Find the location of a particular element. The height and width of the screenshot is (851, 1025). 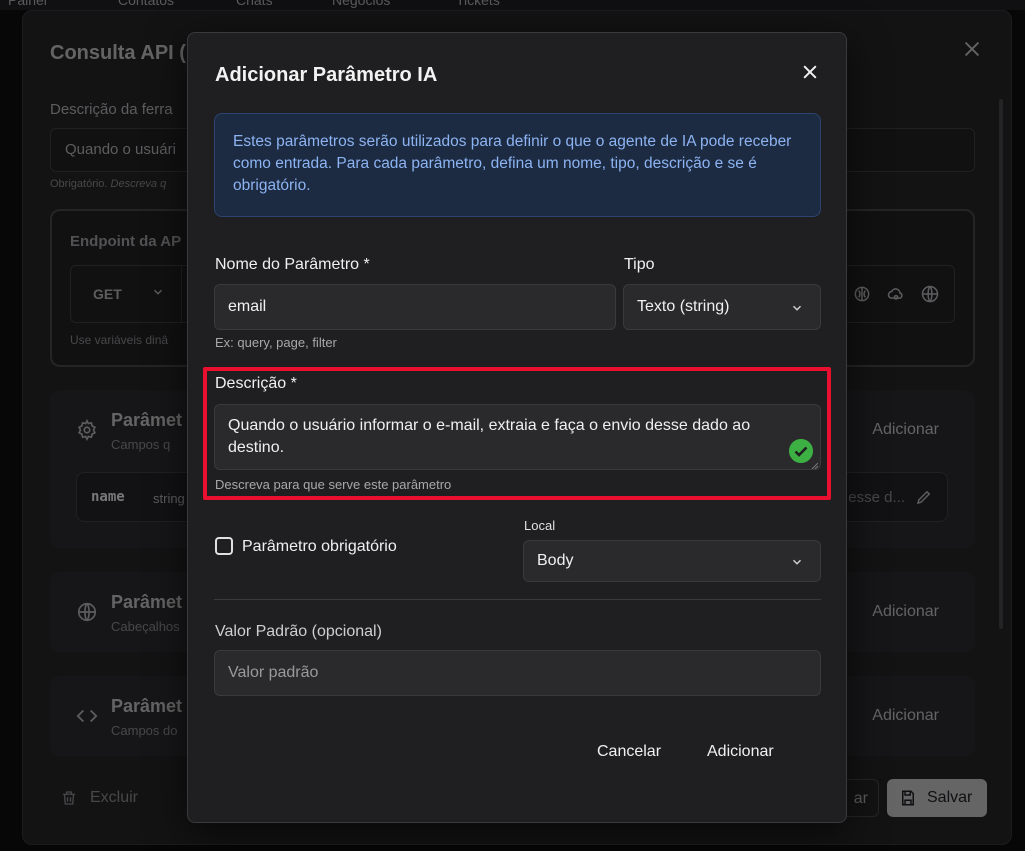

description-hint: Descreva para que serve este parâmetro is located at coordinates (333, 484).